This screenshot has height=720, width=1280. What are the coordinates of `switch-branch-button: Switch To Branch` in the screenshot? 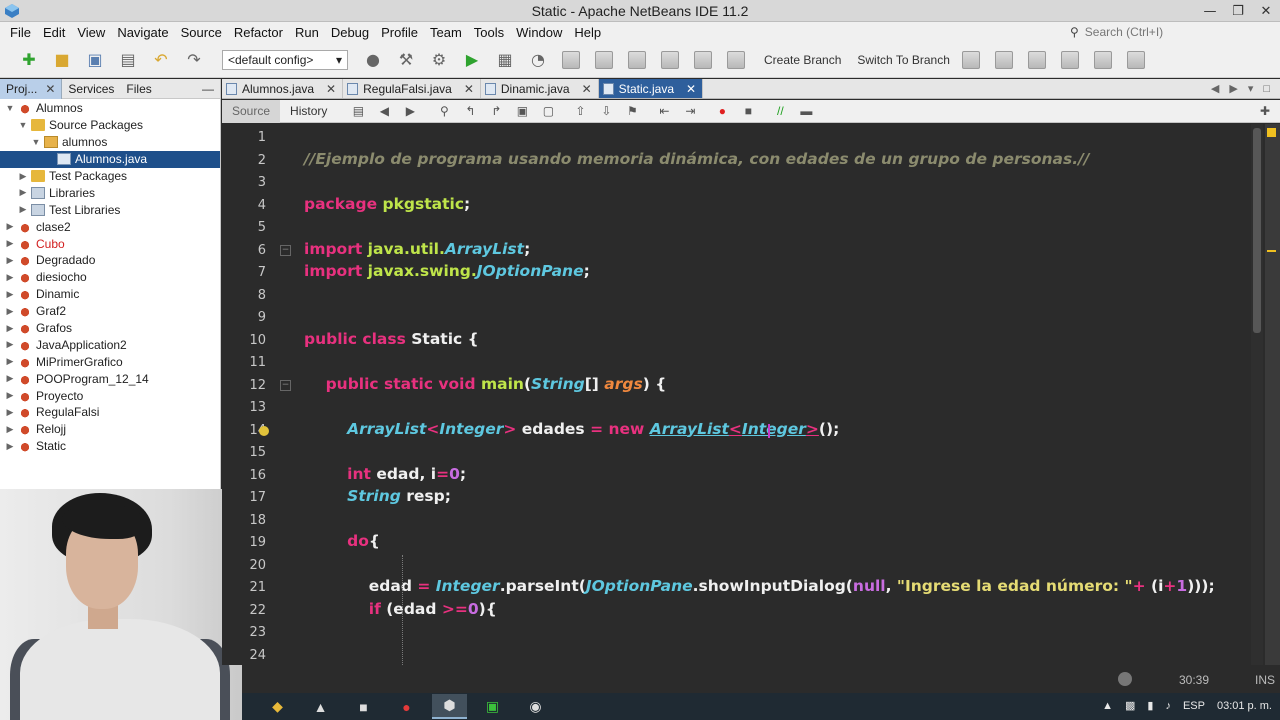 It's located at (903, 60).